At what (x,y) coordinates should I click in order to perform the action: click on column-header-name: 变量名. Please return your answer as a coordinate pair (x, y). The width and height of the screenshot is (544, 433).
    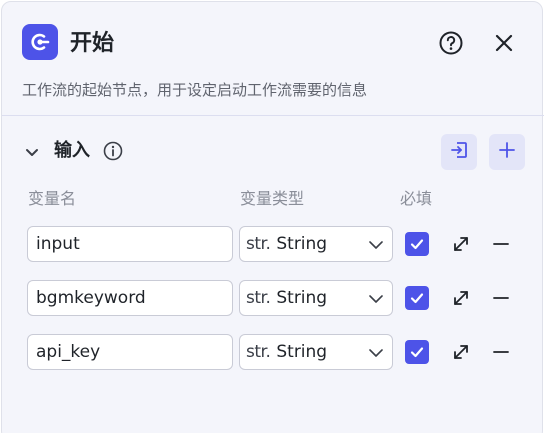
    Looking at the image, I should click on (52, 198).